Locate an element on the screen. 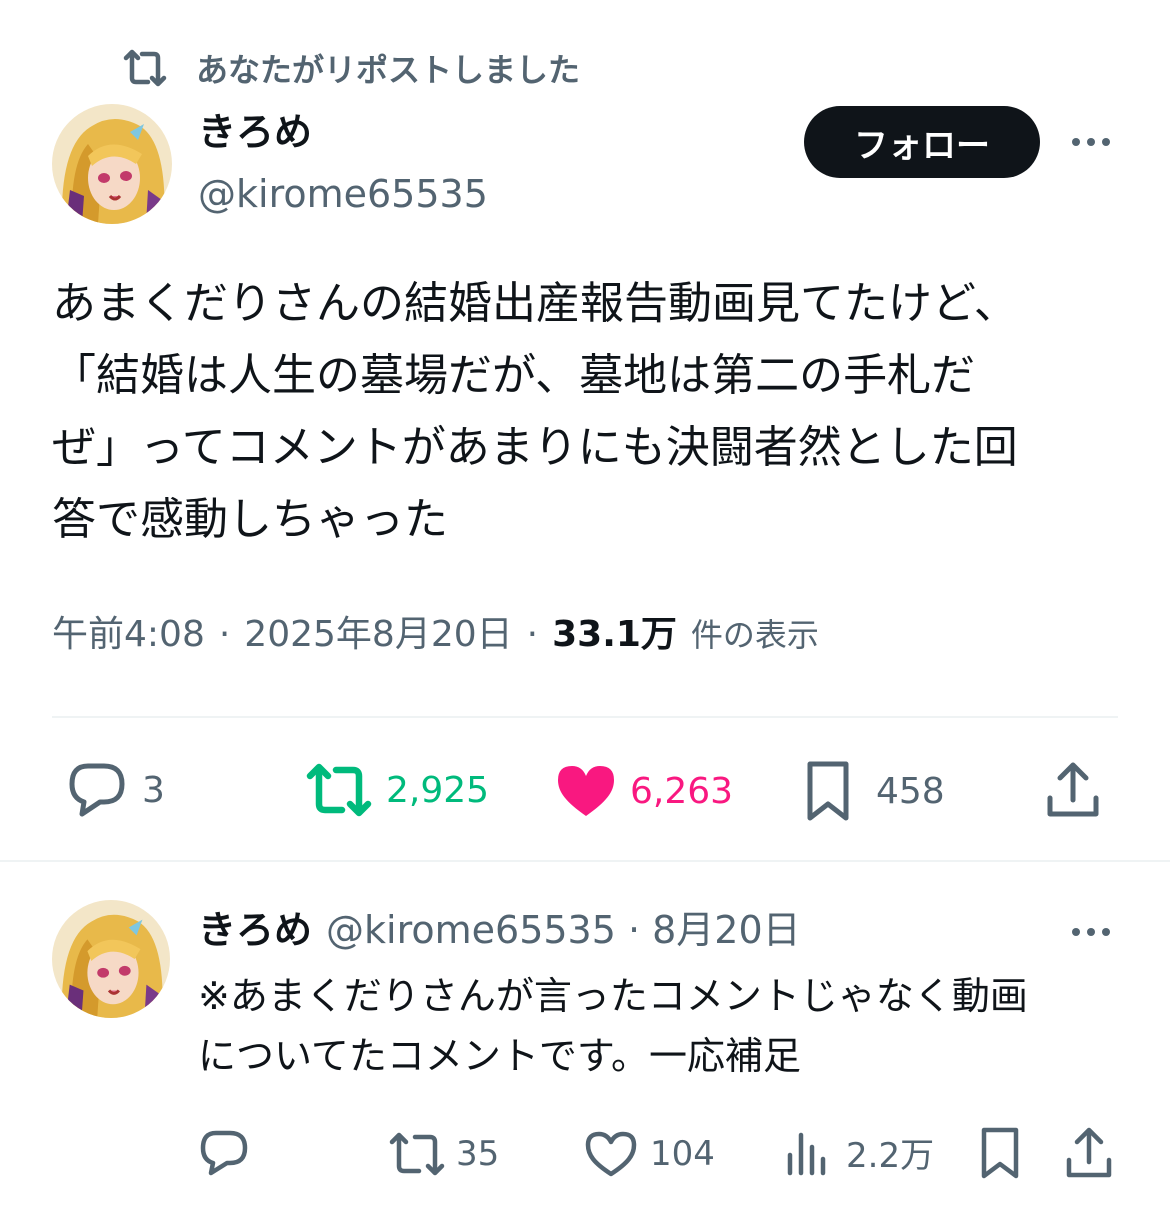  analytics-icon is located at coordinates (806, 1153).